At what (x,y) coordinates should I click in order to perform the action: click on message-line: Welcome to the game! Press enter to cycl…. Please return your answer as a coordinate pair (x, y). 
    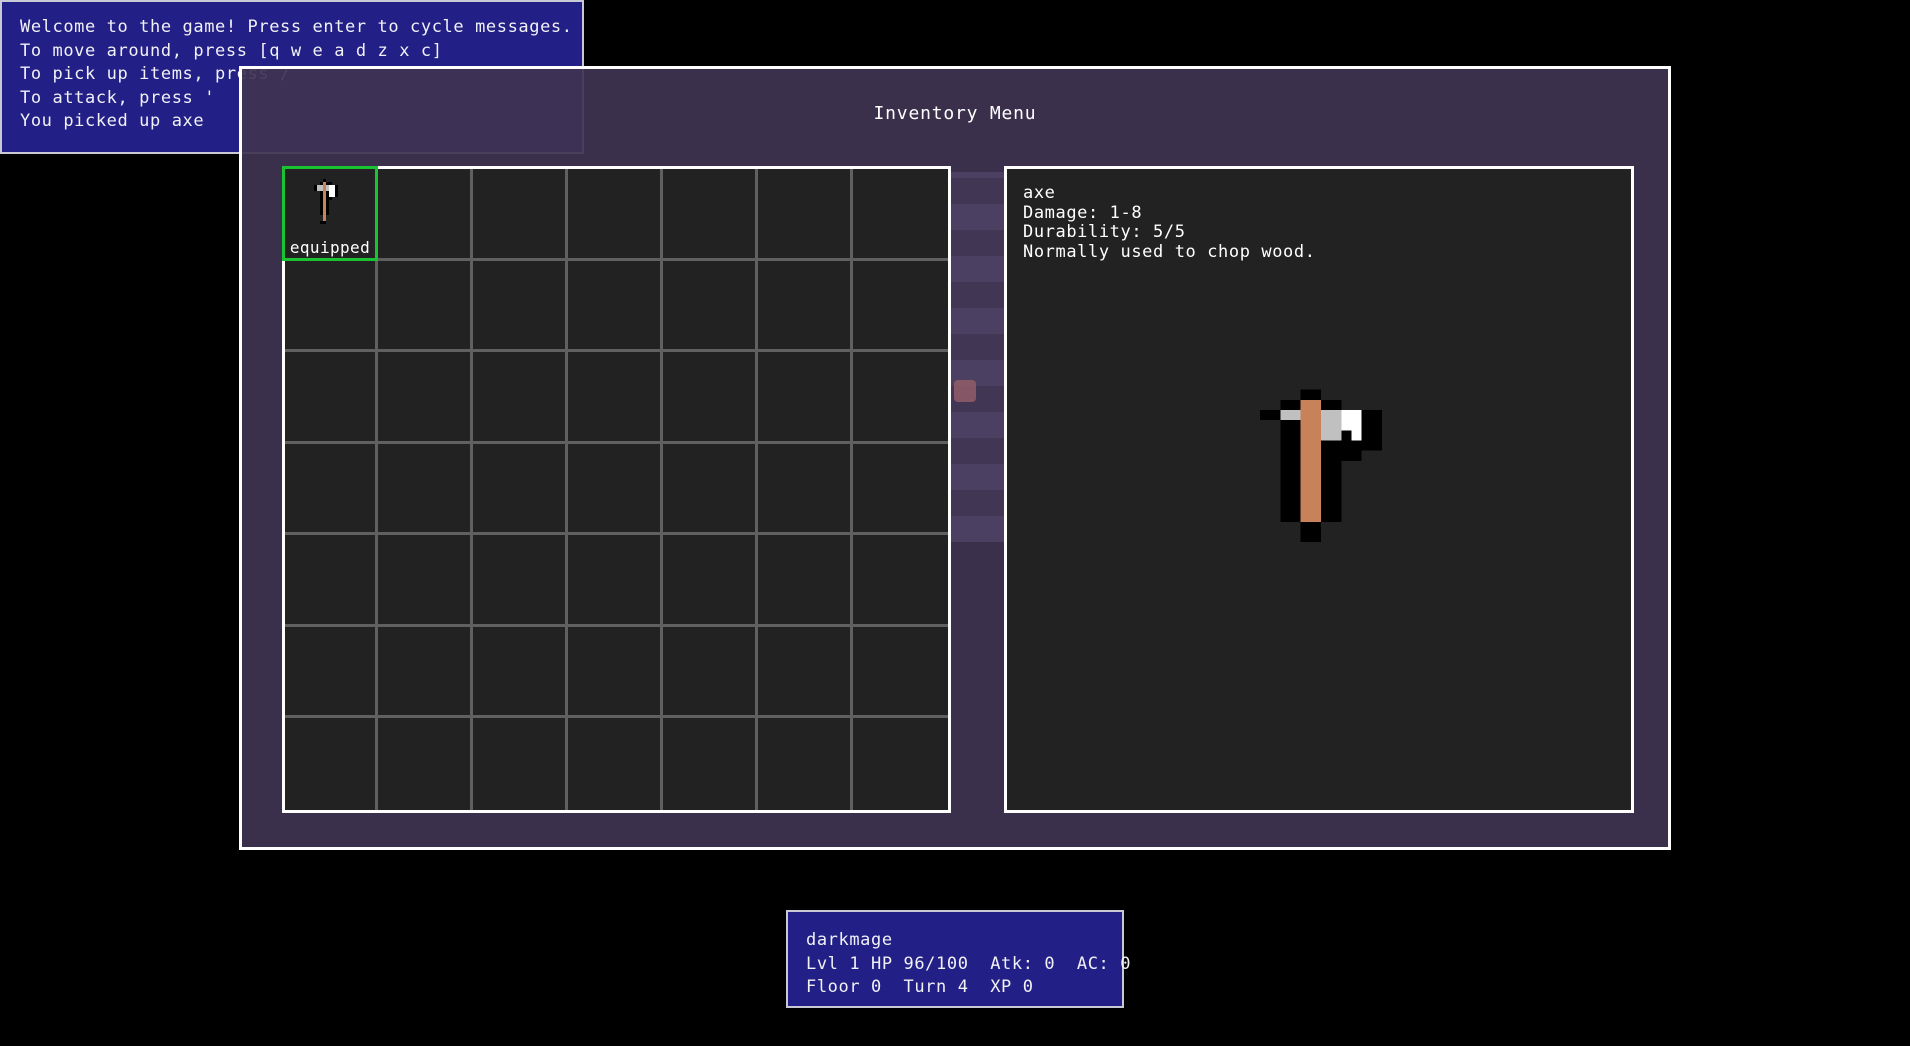
    Looking at the image, I should click on (296, 27).